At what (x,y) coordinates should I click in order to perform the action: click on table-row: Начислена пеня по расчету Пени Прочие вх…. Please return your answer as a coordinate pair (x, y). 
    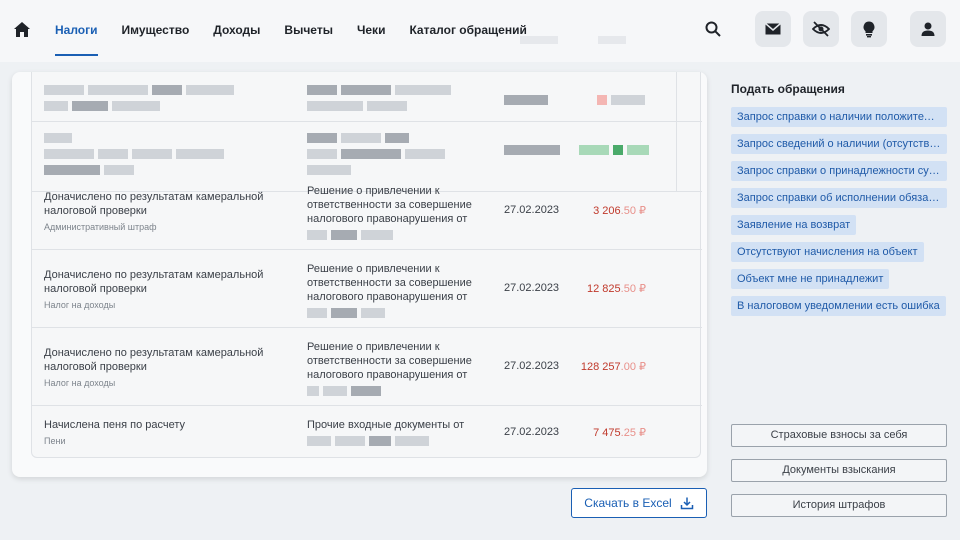
    Looking at the image, I should click on (367, 432).